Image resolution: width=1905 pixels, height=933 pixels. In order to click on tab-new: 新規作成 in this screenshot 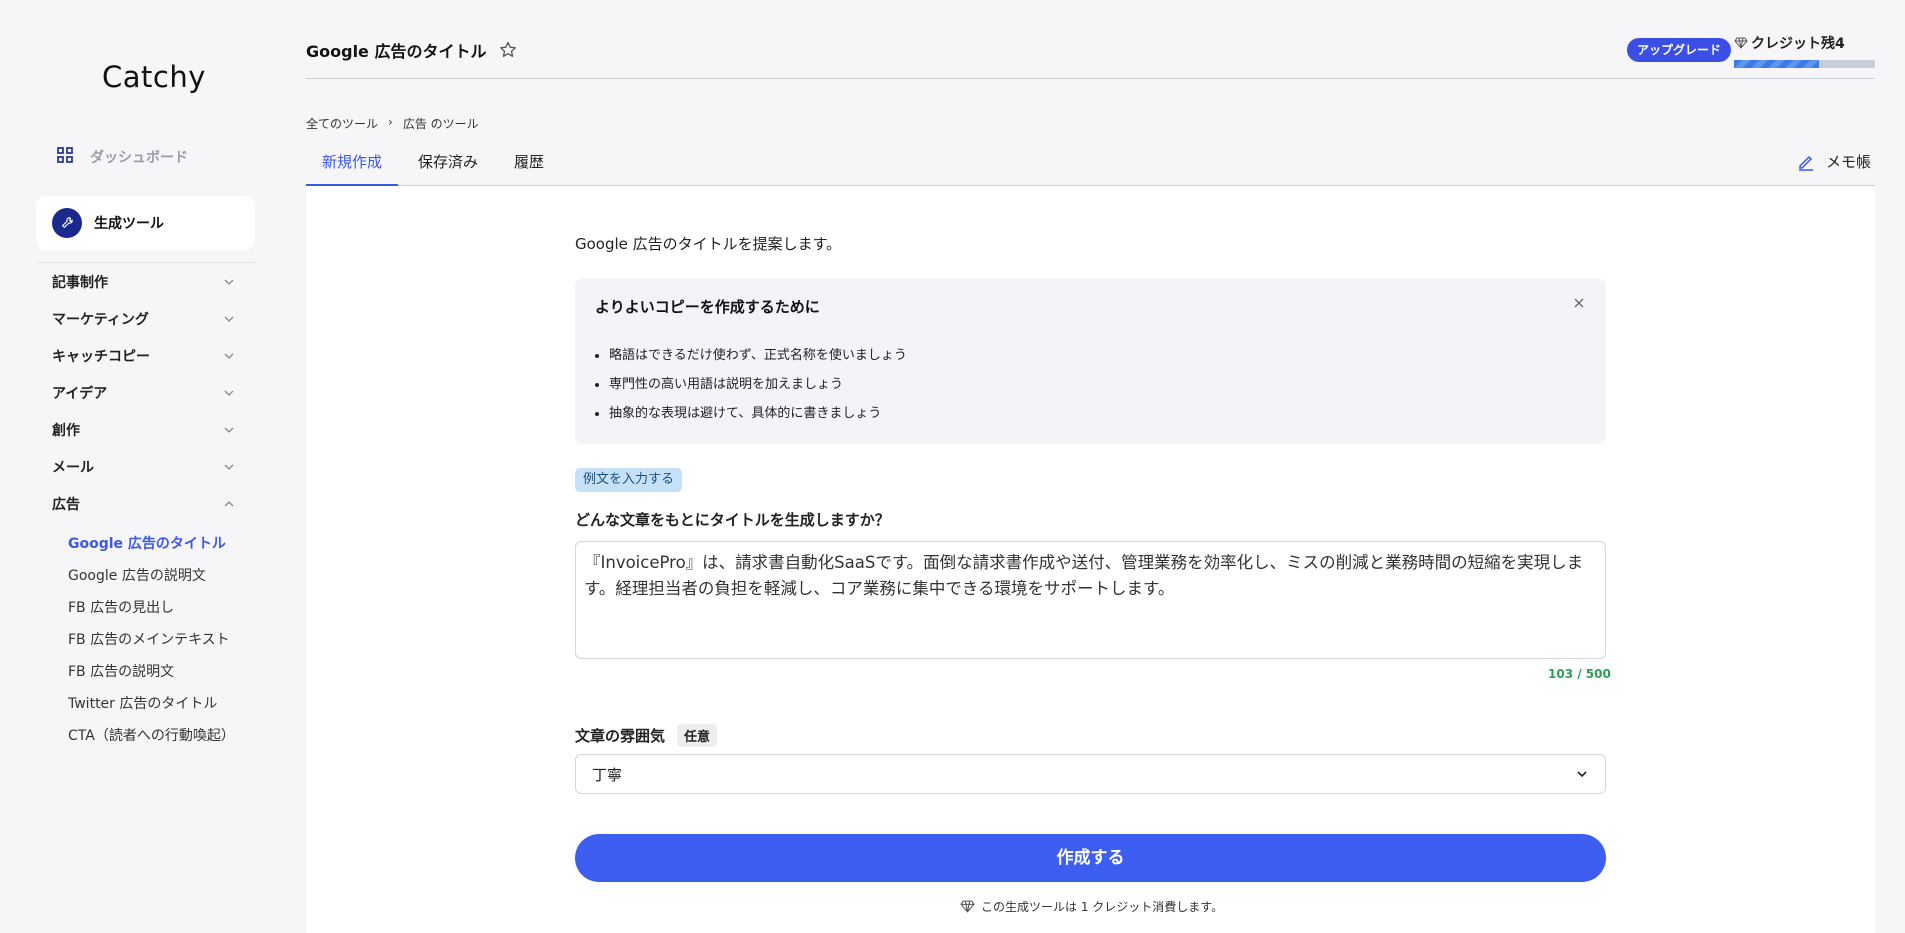, I will do `click(352, 168)`.